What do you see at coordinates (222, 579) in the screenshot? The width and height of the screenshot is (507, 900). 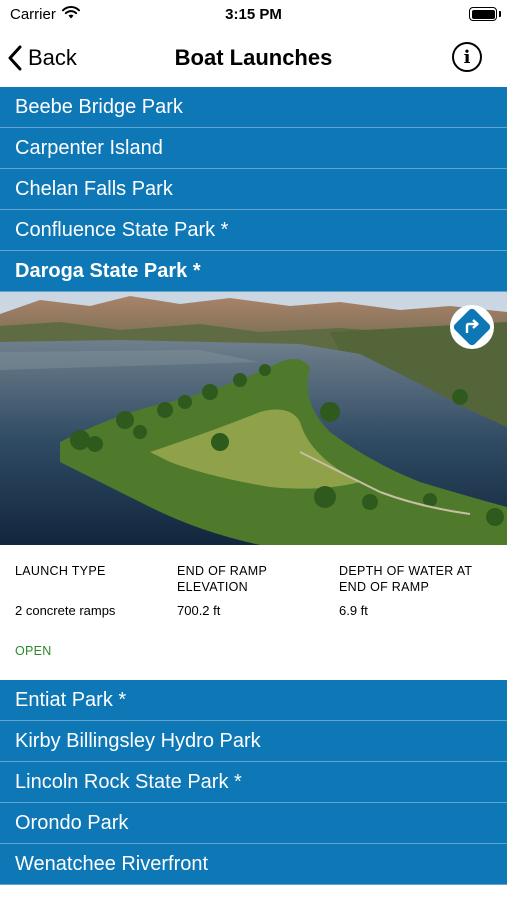 I see `ramp-elevation-label: END OF RAMP ELEVATION` at bounding box center [222, 579].